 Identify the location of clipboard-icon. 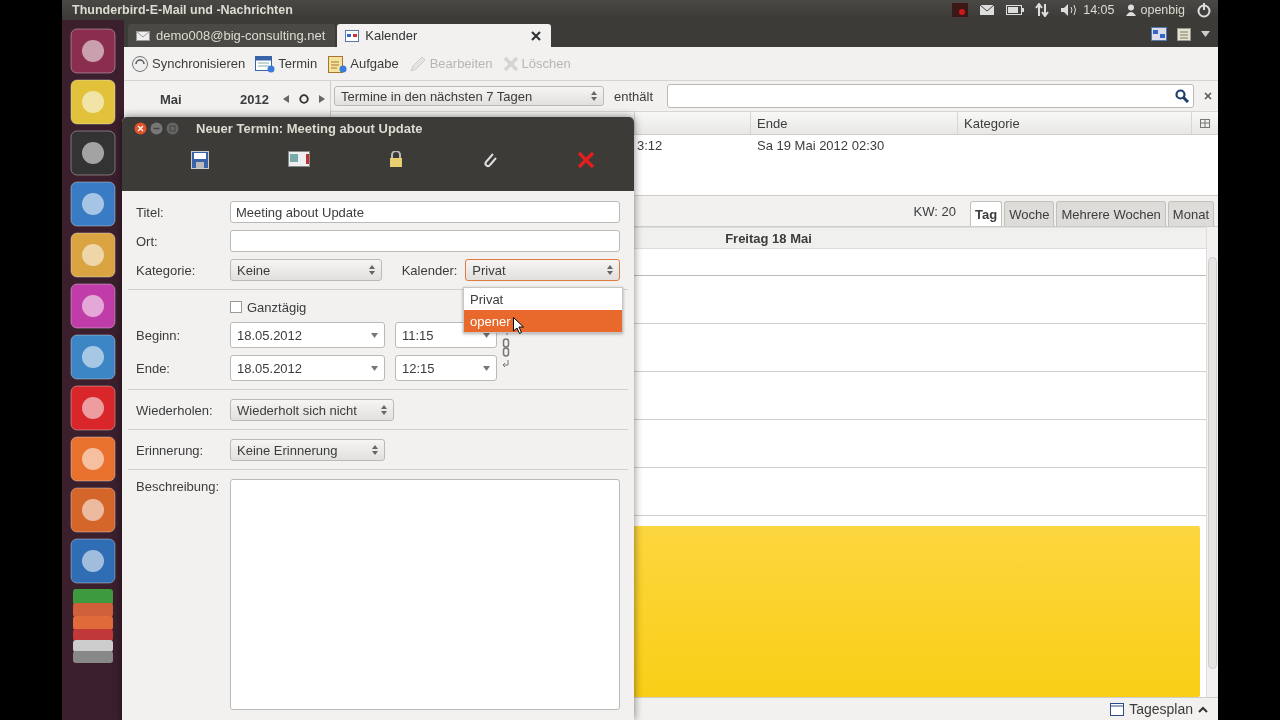
(337, 63).